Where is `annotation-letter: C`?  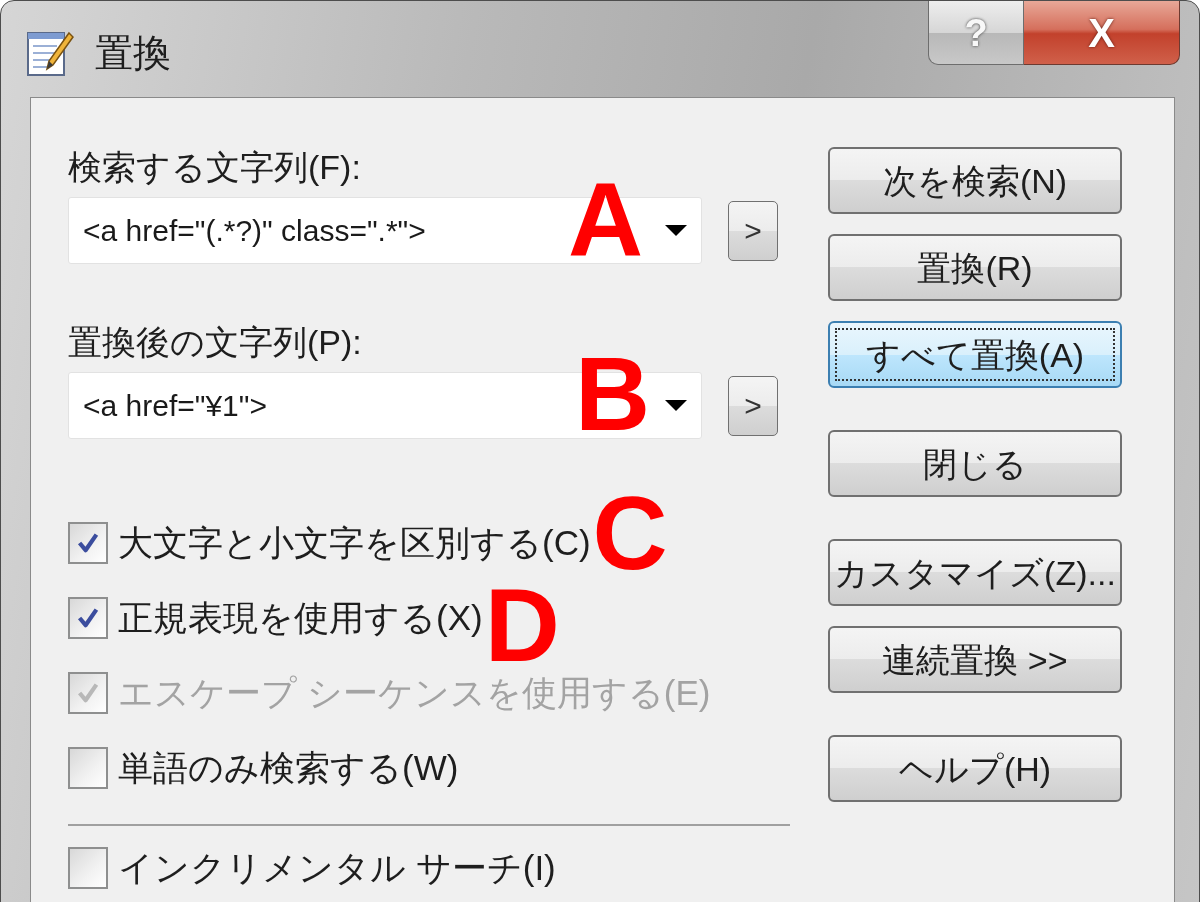
annotation-letter: C is located at coordinates (630, 532).